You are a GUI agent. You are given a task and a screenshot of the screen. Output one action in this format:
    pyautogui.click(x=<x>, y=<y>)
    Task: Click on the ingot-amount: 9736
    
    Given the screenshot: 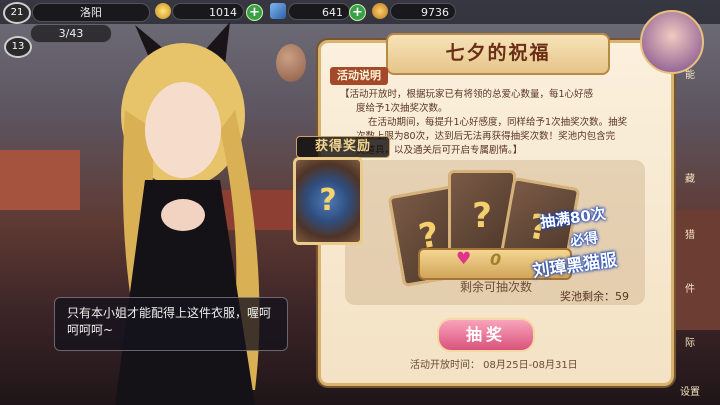 What is the action you would take?
    pyautogui.click(x=423, y=11)
    